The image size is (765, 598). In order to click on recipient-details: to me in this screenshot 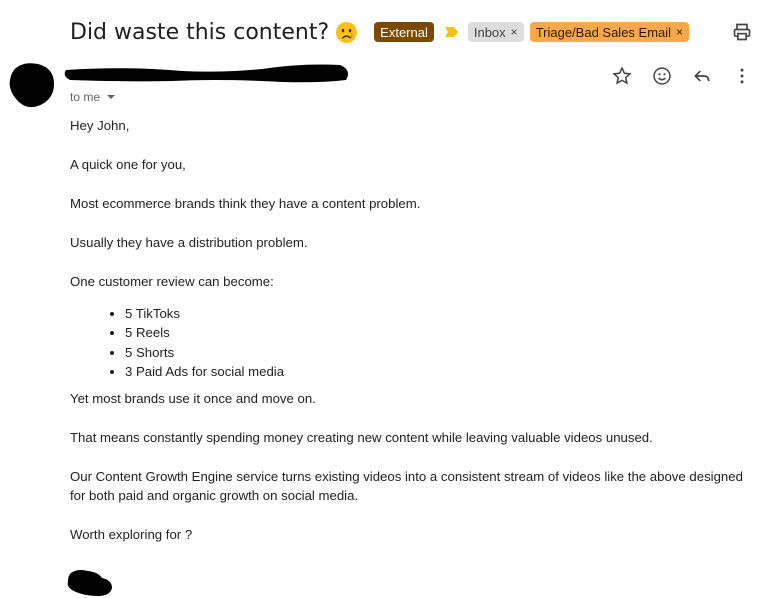, I will do `click(93, 97)`.